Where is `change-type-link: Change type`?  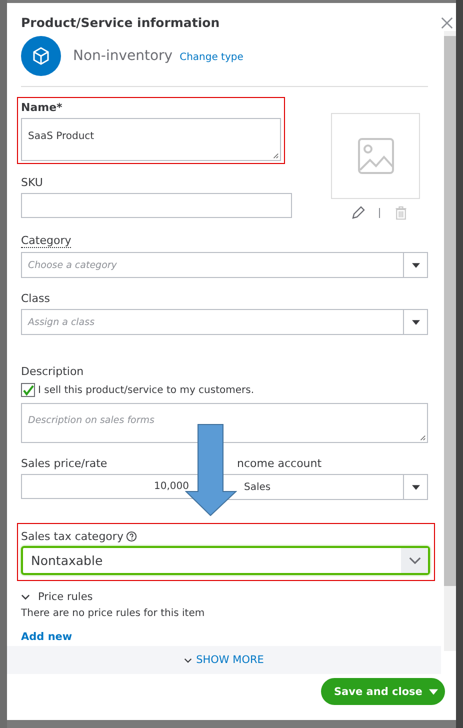 change-type-link: Change type is located at coordinates (212, 57).